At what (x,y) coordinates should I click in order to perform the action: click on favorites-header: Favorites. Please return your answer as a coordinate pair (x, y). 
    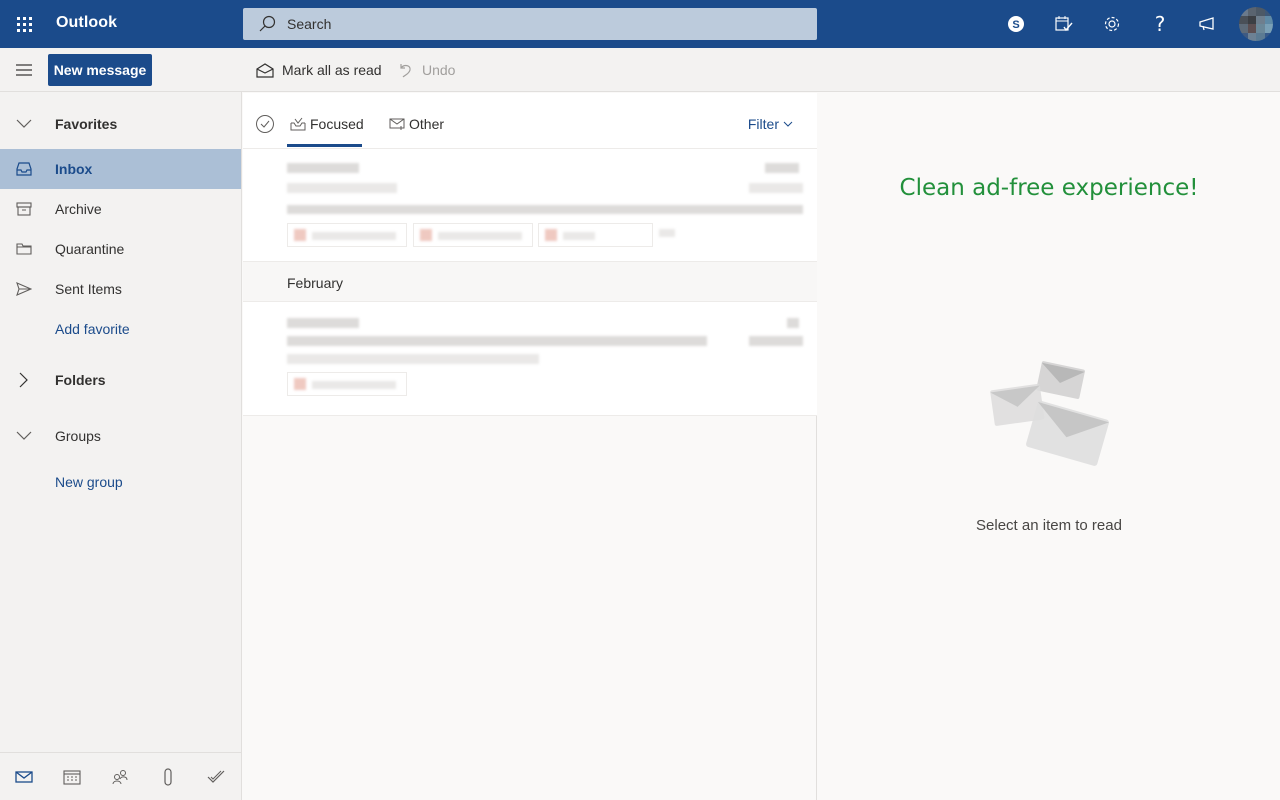
    Looking at the image, I should click on (120, 124).